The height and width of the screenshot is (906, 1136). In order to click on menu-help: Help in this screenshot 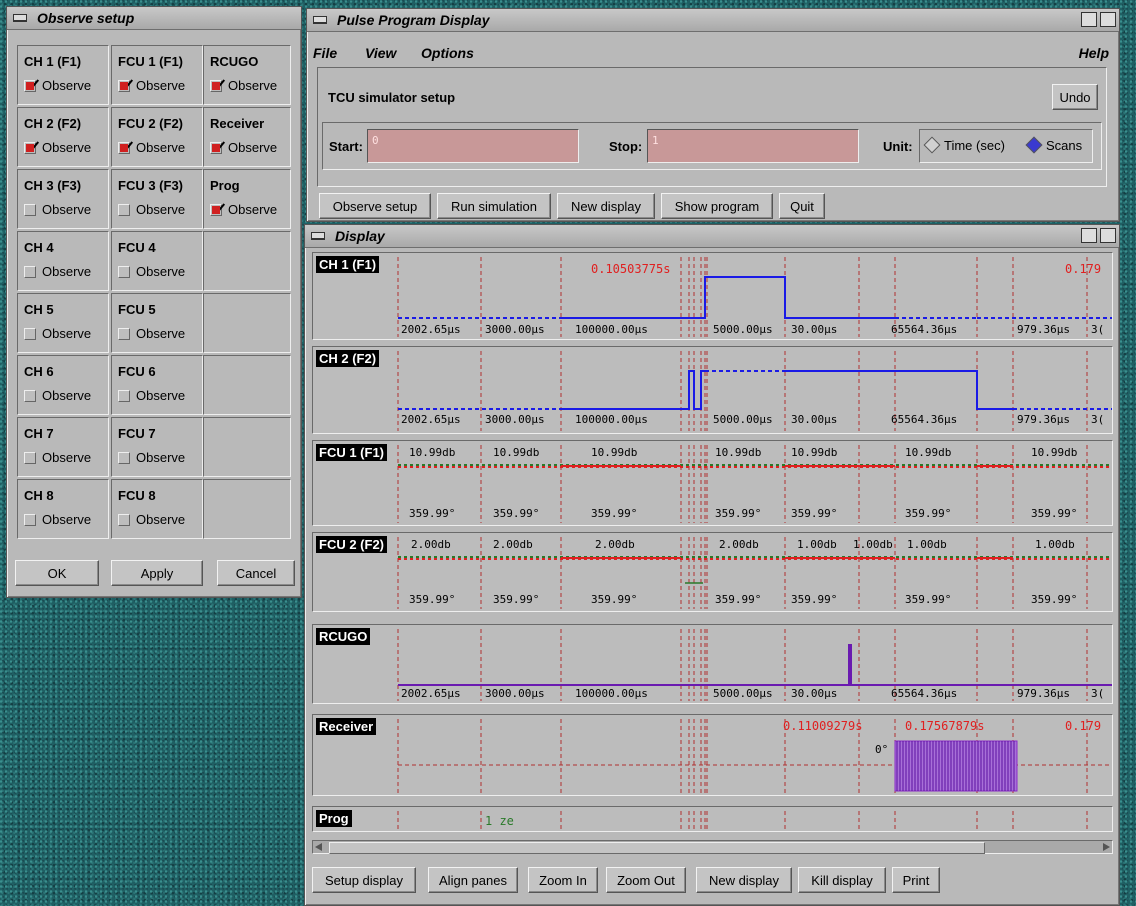, I will do `click(1094, 53)`.